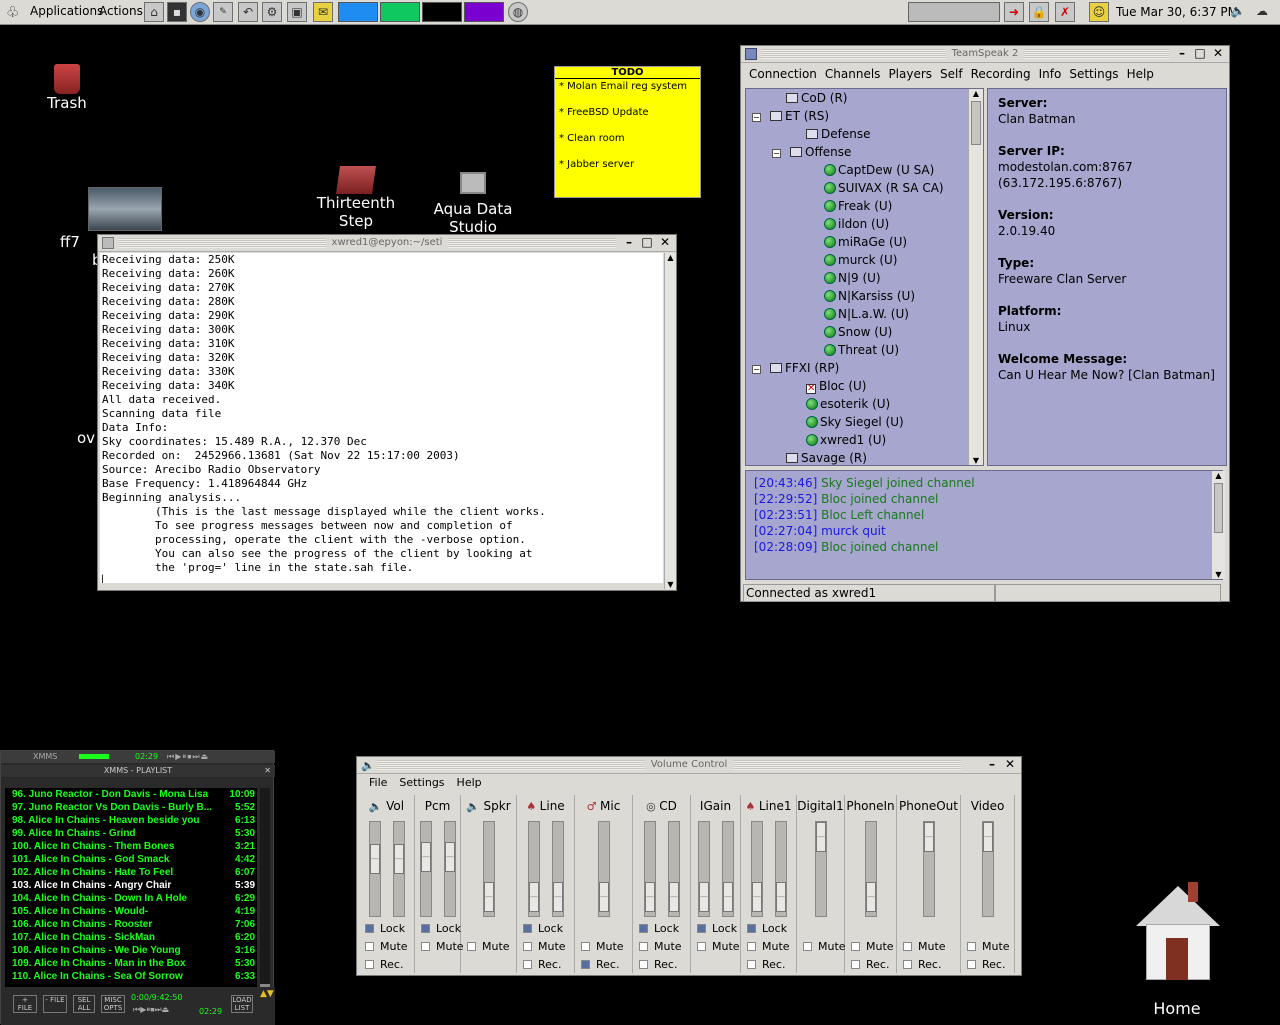 The width and height of the screenshot is (1280, 1025). I want to click on select-all-button: SEL ALL, so click(84, 1004).